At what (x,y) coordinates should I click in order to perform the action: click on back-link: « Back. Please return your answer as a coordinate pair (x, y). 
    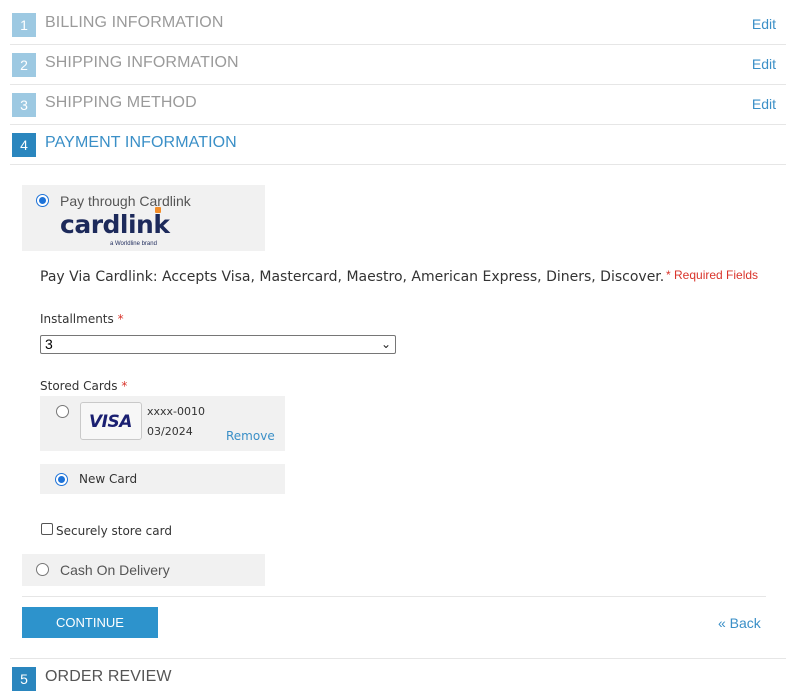
    Looking at the image, I should click on (739, 623).